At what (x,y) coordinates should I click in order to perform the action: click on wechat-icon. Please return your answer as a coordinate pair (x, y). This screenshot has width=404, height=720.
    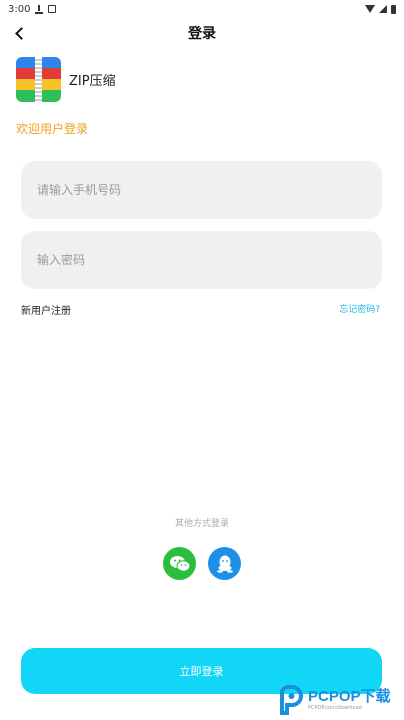
    Looking at the image, I should click on (179, 563).